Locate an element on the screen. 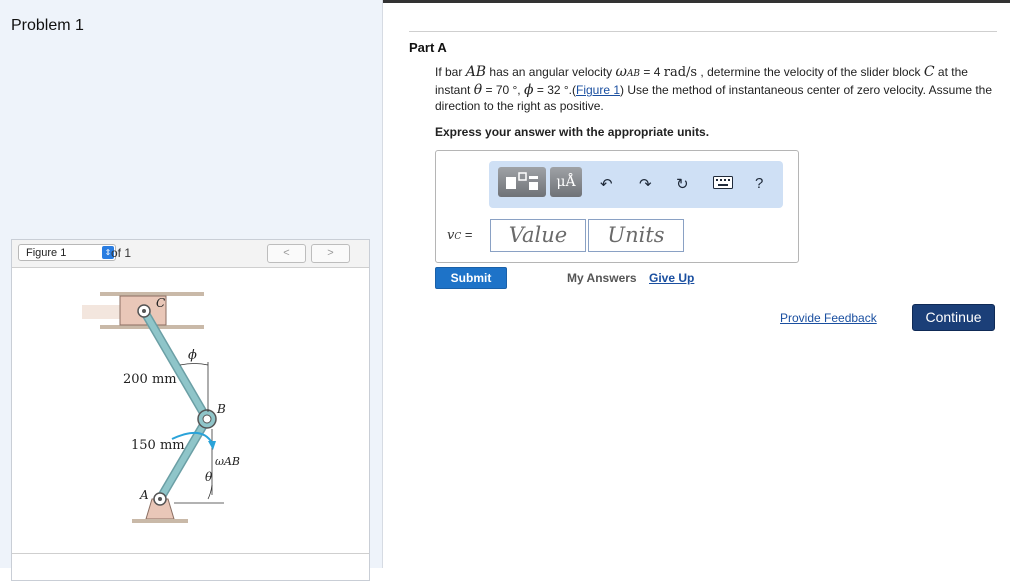  bar-ab: AB is located at coordinates (476, 72).